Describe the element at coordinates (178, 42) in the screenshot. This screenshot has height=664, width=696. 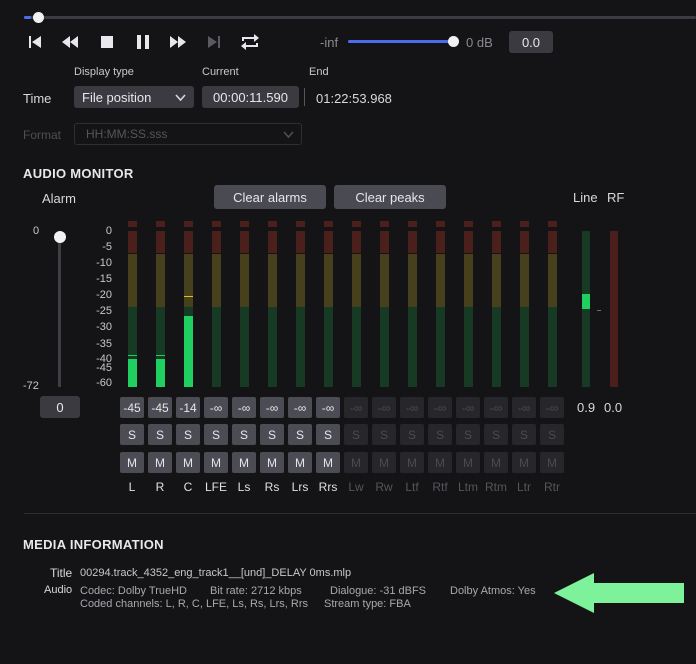
I see `fast-forward-icon` at that location.